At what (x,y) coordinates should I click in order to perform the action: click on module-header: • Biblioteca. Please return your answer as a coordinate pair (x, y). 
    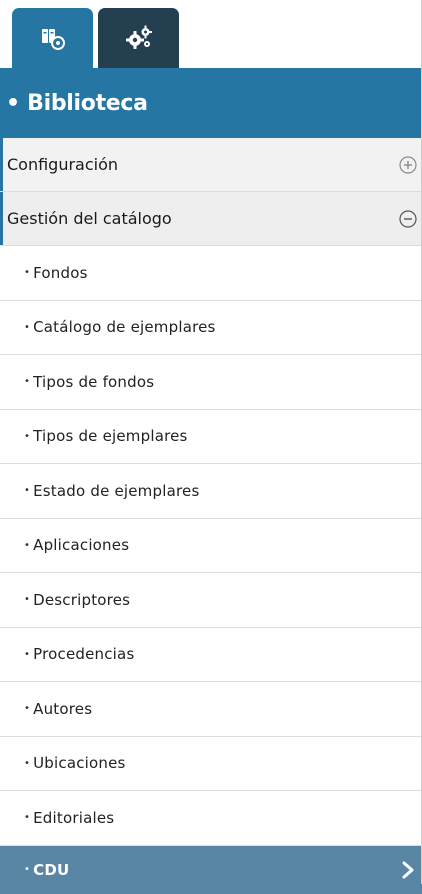
    Looking at the image, I should click on (211, 103).